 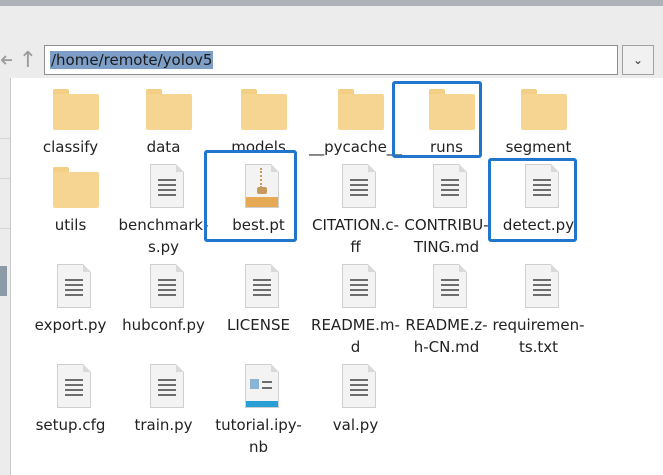 What do you see at coordinates (355, 236) in the screenshot?
I see `file-label: CITATION.c-ff` at bounding box center [355, 236].